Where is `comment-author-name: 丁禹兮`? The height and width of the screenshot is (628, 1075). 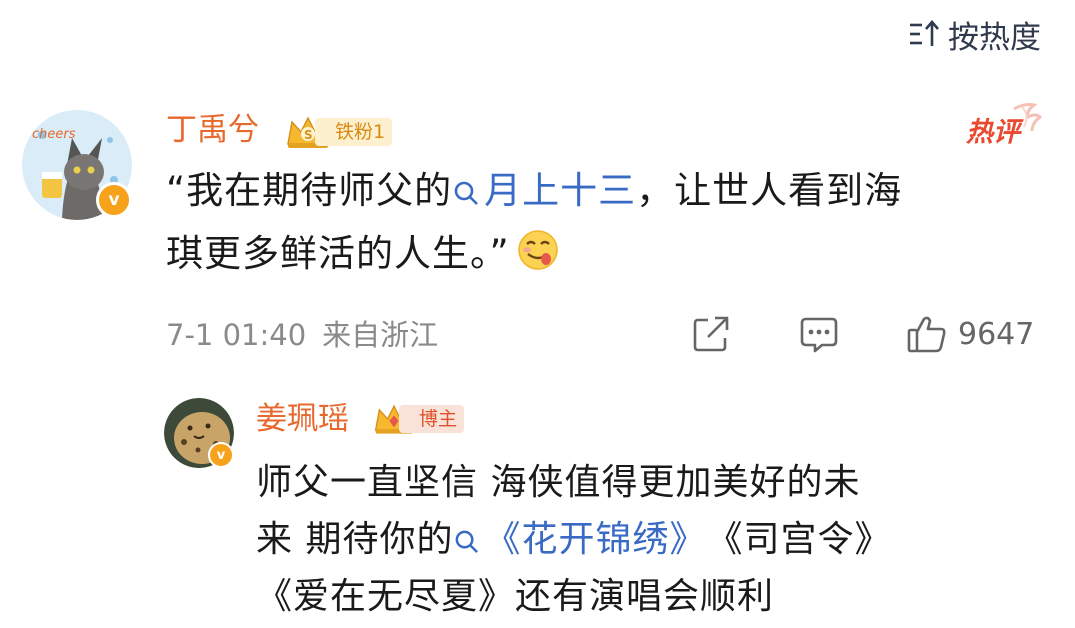
comment-author-name: 丁禹兮 is located at coordinates (212, 130).